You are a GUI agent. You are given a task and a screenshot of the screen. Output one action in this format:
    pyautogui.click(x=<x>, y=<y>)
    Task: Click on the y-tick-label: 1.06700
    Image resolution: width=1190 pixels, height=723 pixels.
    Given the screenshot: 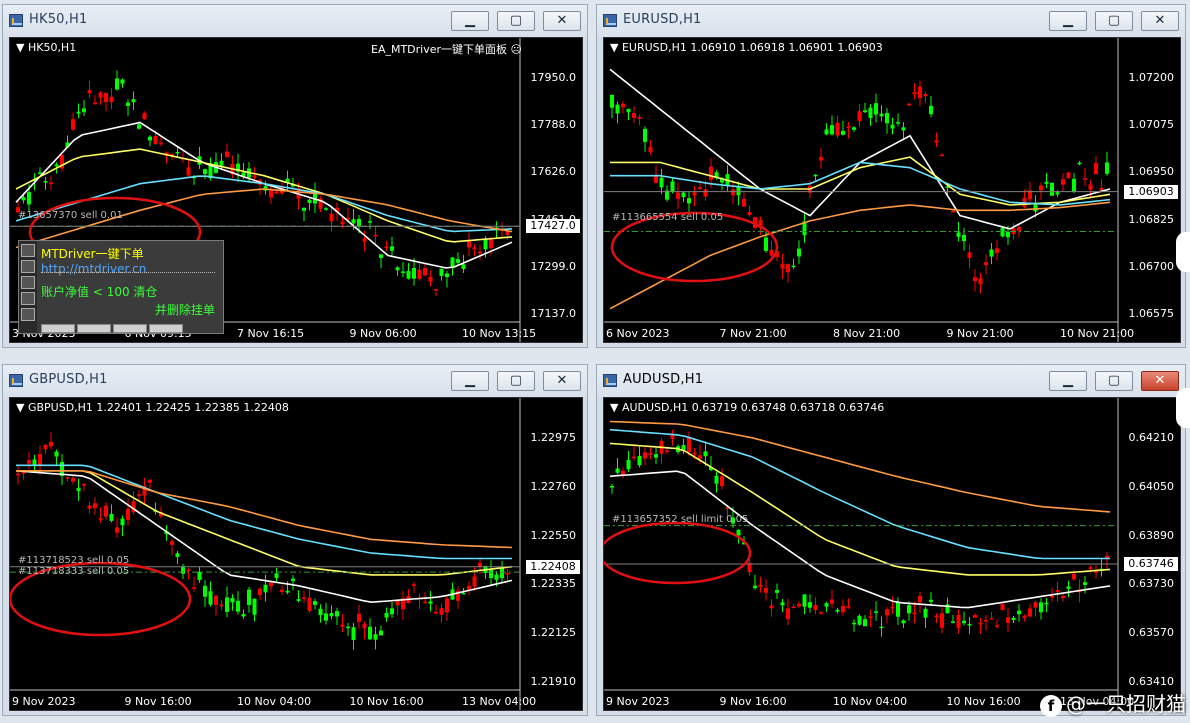 What is the action you would take?
    pyautogui.click(x=1151, y=266)
    